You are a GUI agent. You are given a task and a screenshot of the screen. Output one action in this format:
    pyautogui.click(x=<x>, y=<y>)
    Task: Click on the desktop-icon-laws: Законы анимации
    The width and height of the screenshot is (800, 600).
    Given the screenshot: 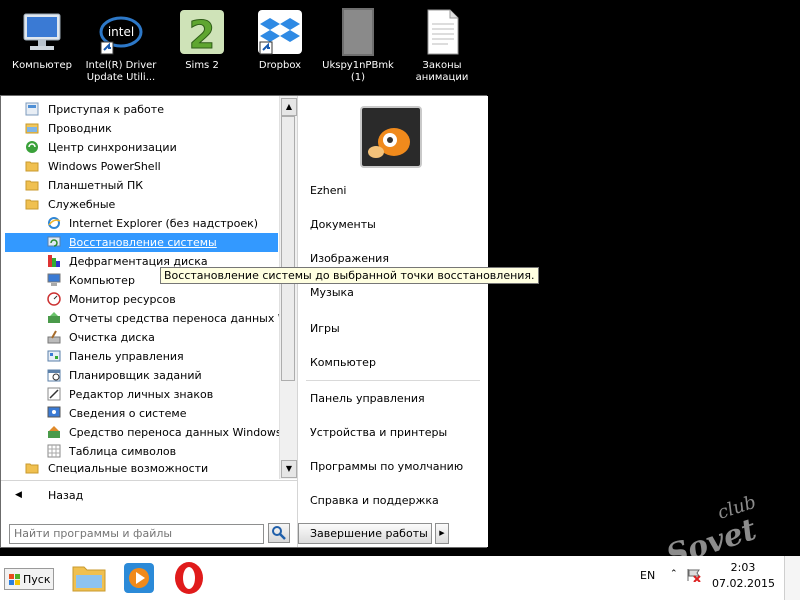 What is the action you would take?
    pyautogui.click(x=442, y=46)
    